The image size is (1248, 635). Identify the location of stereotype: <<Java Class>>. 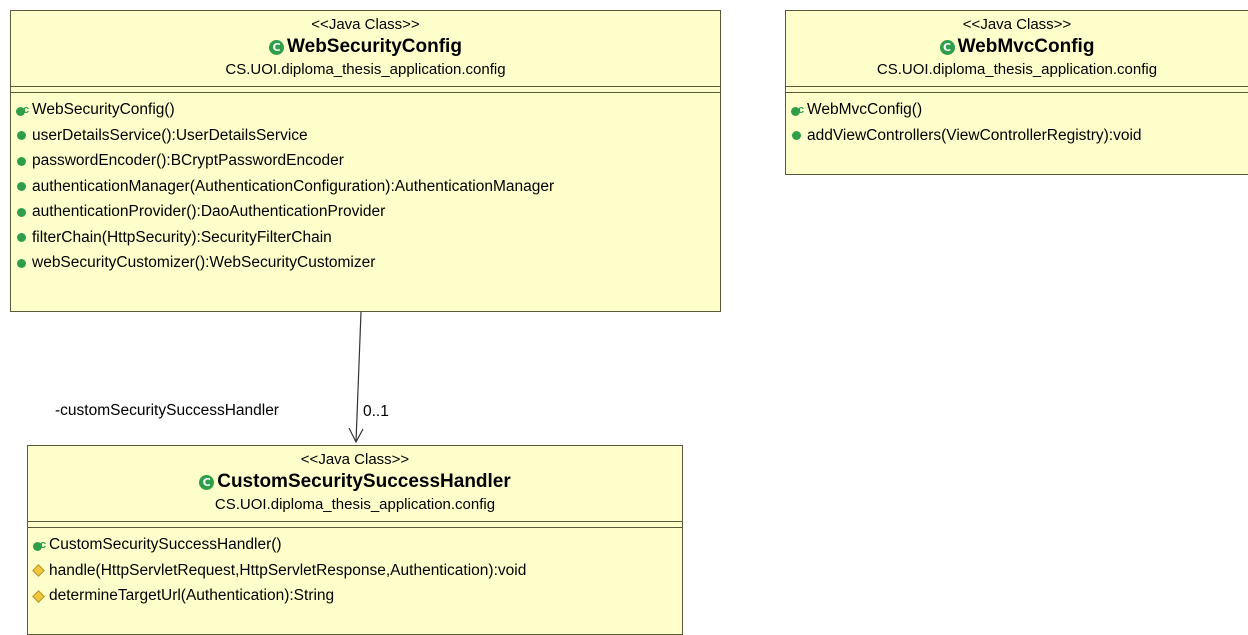
(355, 459).